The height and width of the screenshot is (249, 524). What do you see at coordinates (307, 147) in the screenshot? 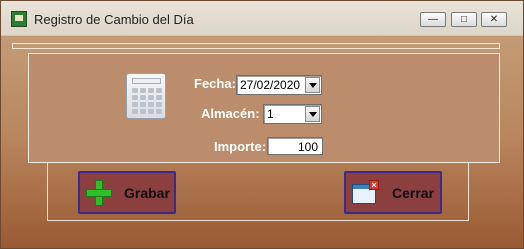
I see `importe-value: 100` at bounding box center [307, 147].